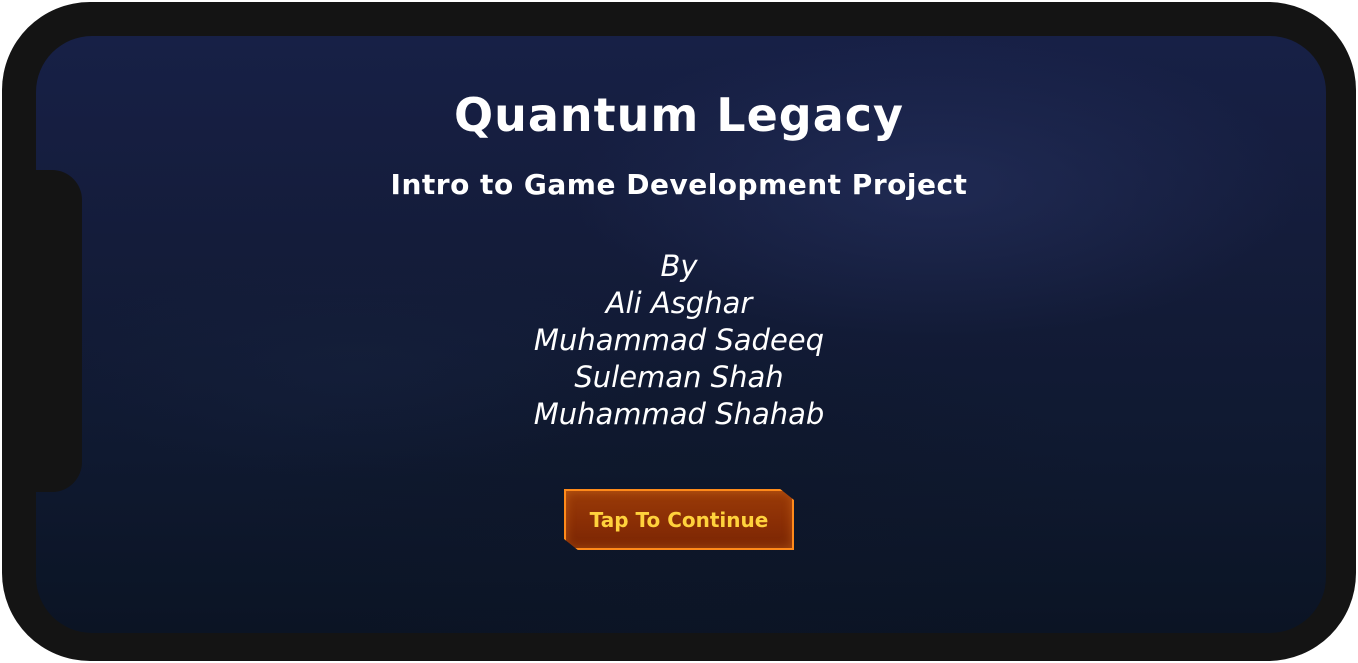 This screenshot has height=663, width=1358. I want to click on game-subtitle: Intro to Game Development Project, so click(679, 184).